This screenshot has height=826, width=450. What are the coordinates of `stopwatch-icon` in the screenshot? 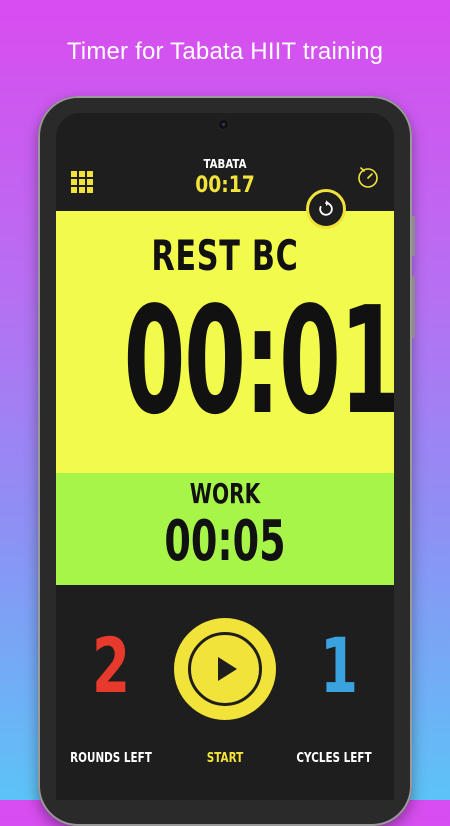 It's located at (368, 177).